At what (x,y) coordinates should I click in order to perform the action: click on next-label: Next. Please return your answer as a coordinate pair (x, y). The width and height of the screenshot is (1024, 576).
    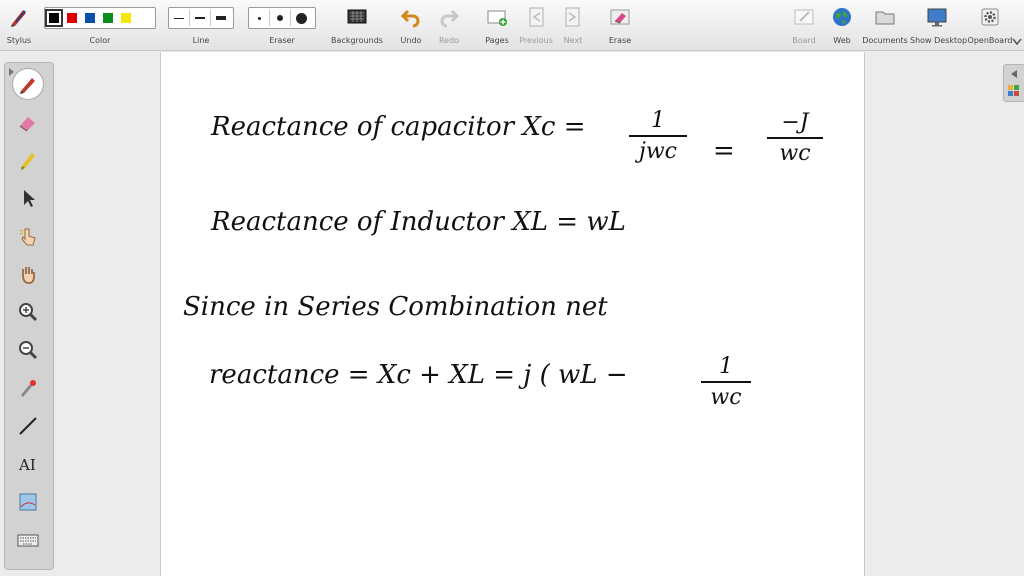
    Looking at the image, I should click on (573, 40).